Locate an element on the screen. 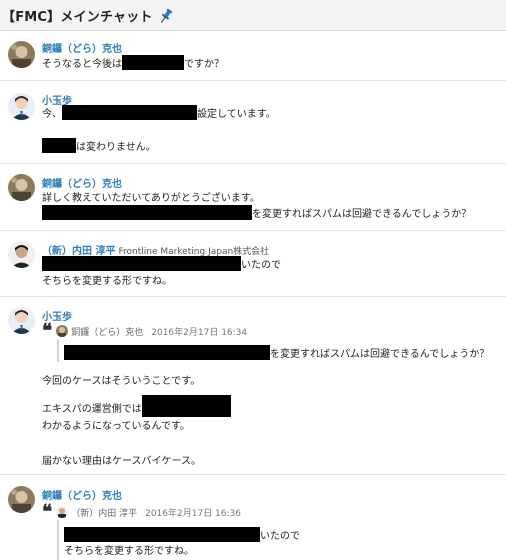 This screenshot has width=506, height=560. message-line: そうなると今後は ですか？ is located at coordinates (133, 62).